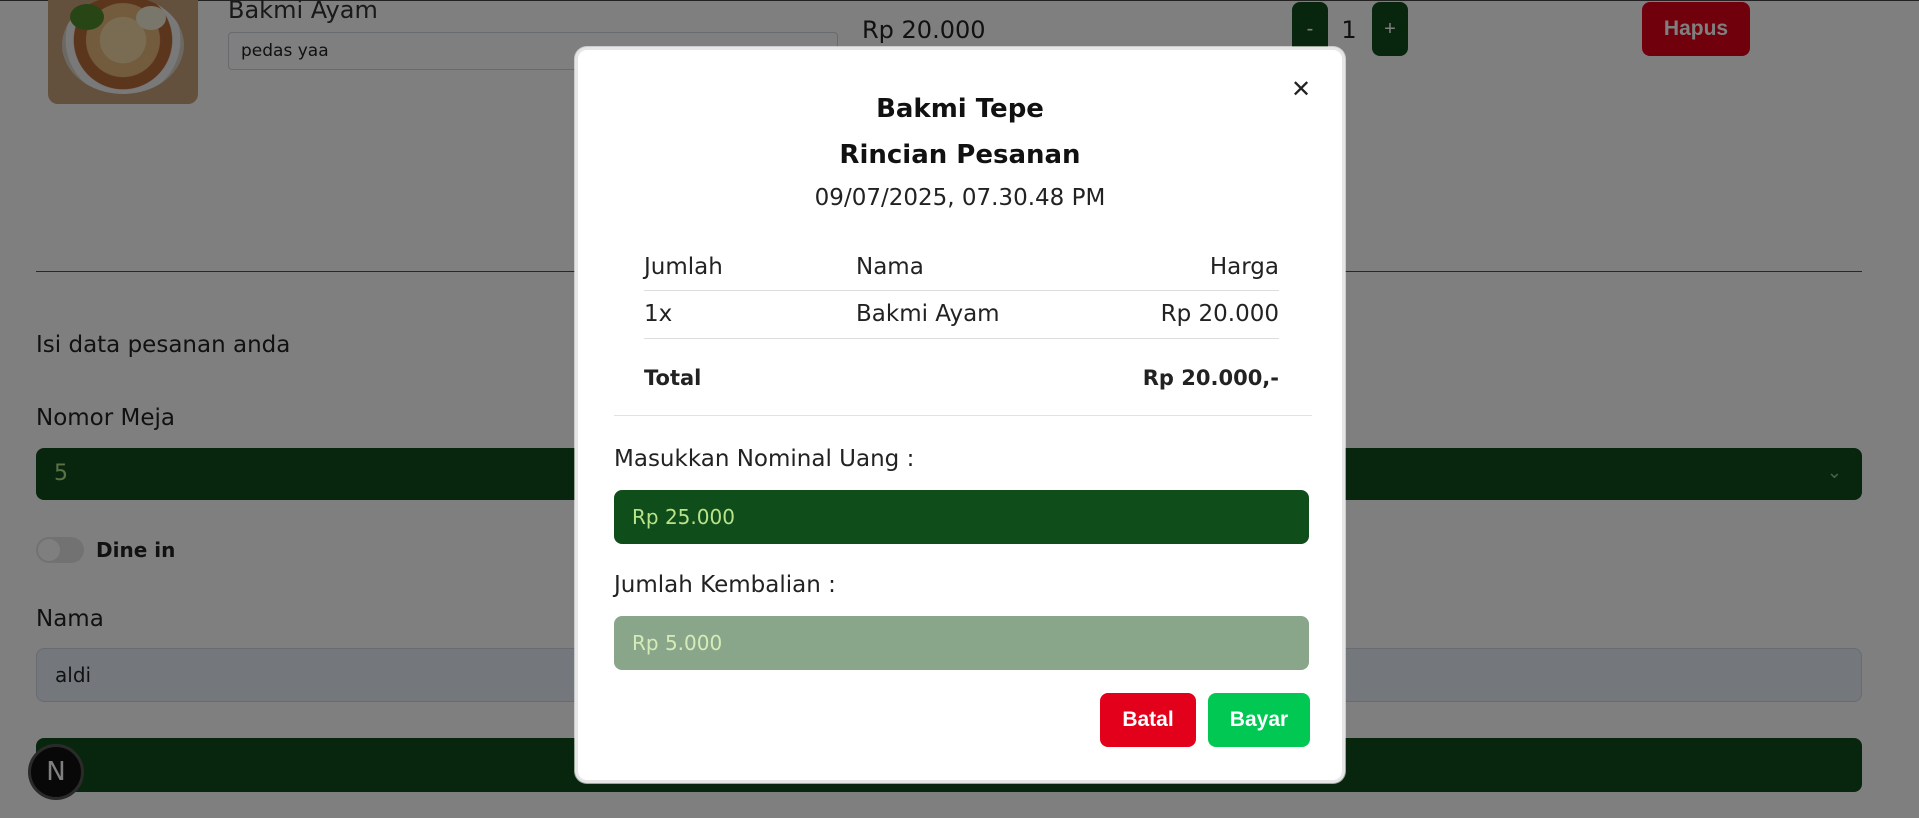 This screenshot has width=1919, height=818. Describe the element at coordinates (981, 314) in the screenshot. I see `row-name: Bakmi Ayam` at that location.